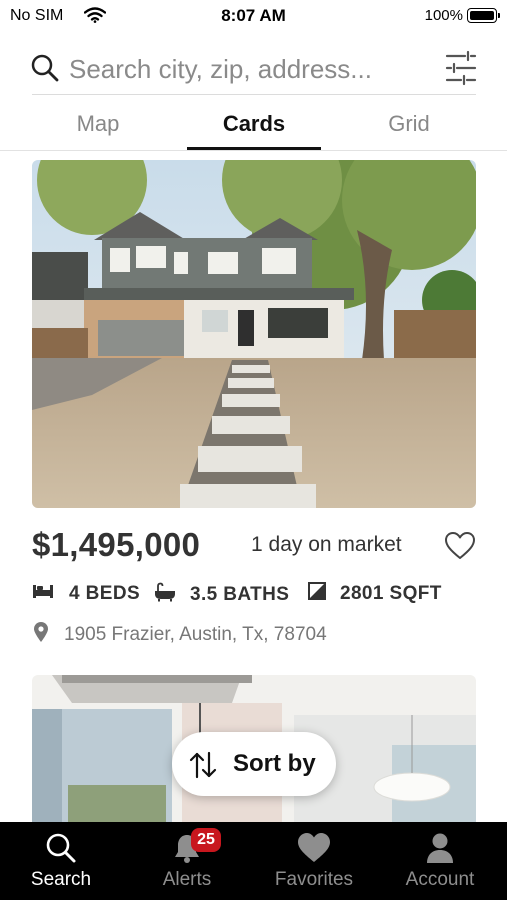  What do you see at coordinates (187, 879) in the screenshot?
I see `nav-alerts-label: Alerts` at bounding box center [187, 879].